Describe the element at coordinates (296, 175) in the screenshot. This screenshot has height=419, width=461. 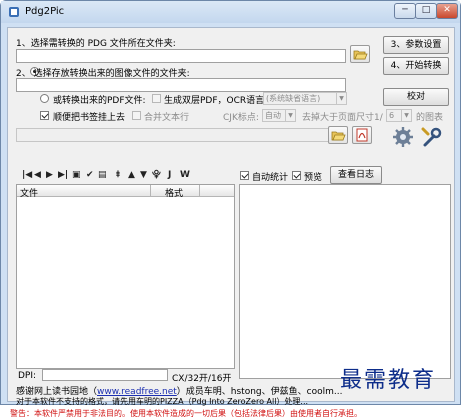
I see `preview-checkbox` at that location.